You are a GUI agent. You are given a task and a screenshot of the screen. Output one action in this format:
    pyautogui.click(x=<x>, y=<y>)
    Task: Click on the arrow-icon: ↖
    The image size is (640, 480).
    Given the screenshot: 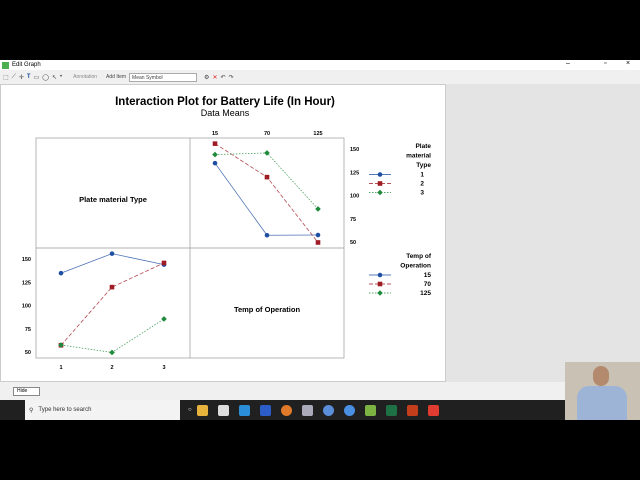 What is the action you would take?
    pyautogui.click(x=54, y=77)
    